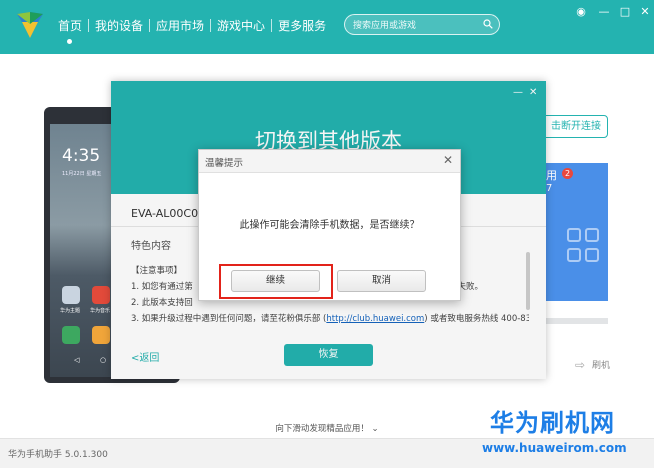 The height and width of the screenshot is (468, 654). Describe the element at coordinates (549, 188) in the screenshot. I see `app-card-text: 7` at that location.